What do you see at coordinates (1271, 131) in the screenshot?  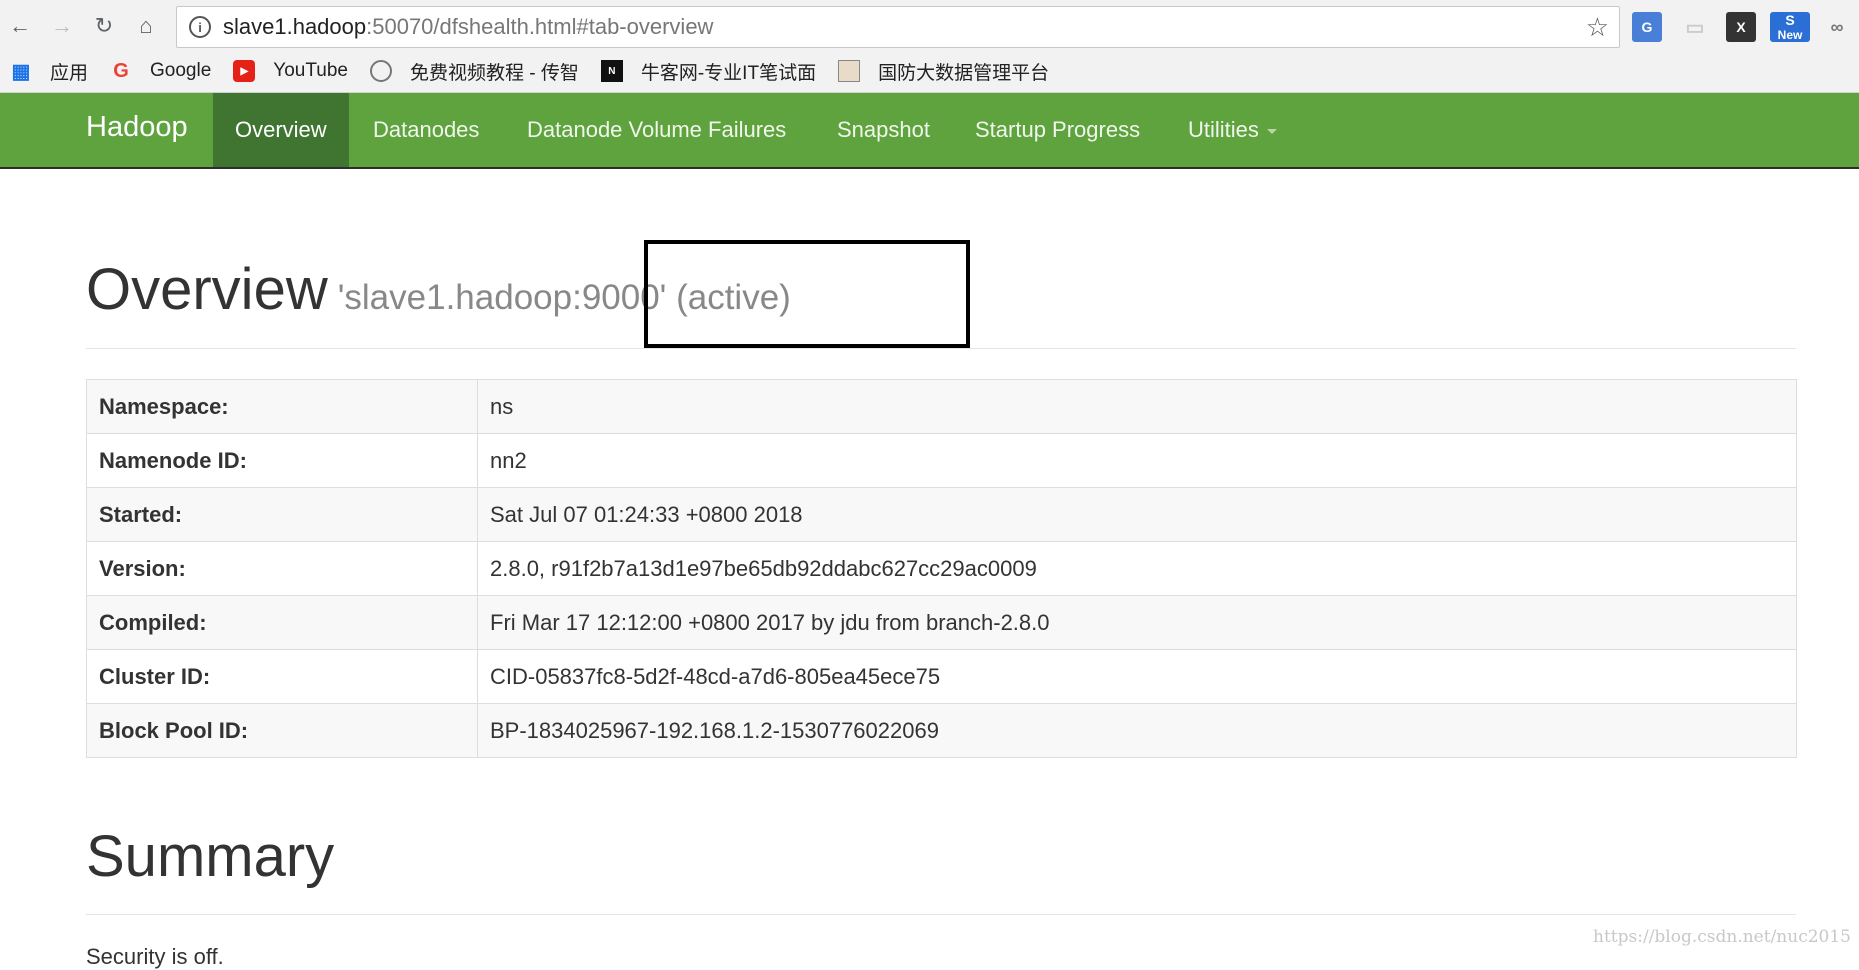 I see `caret-down-icon` at bounding box center [1271, 131].